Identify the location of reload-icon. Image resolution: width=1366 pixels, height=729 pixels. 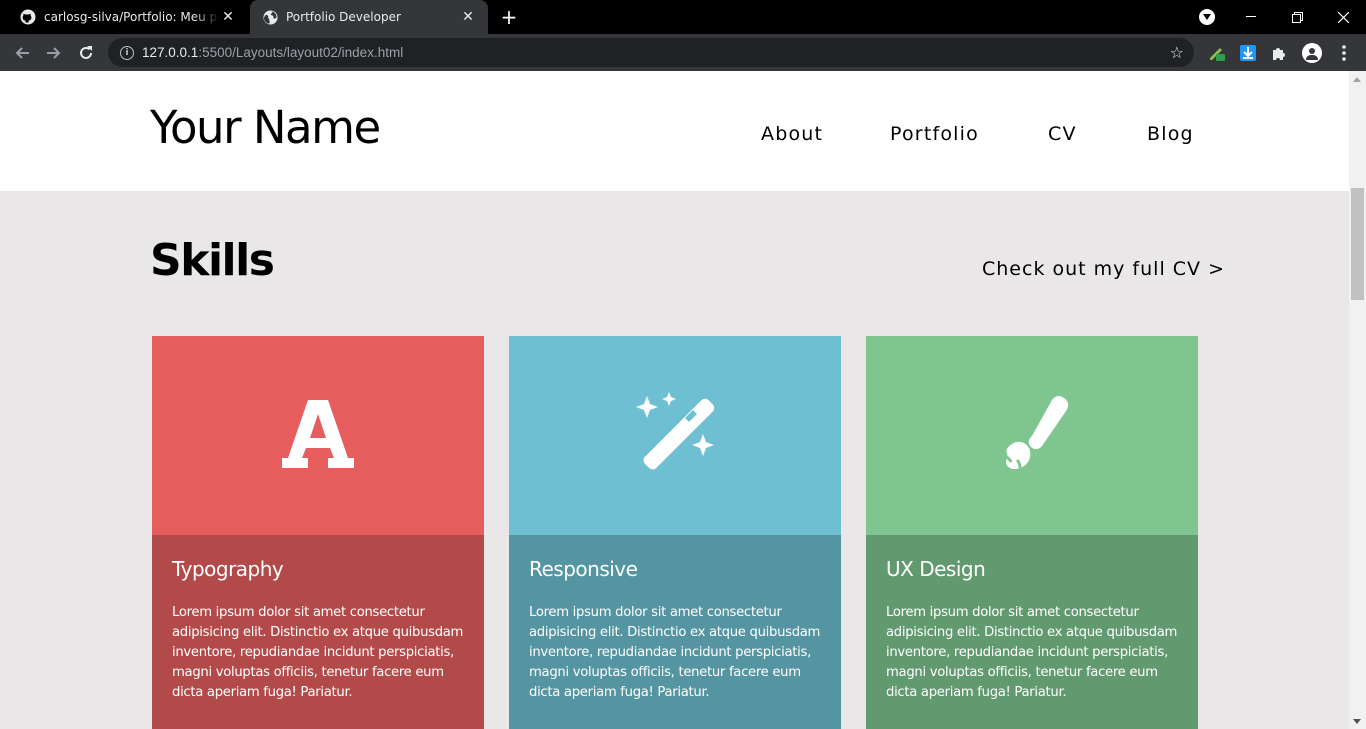
(86, 53).